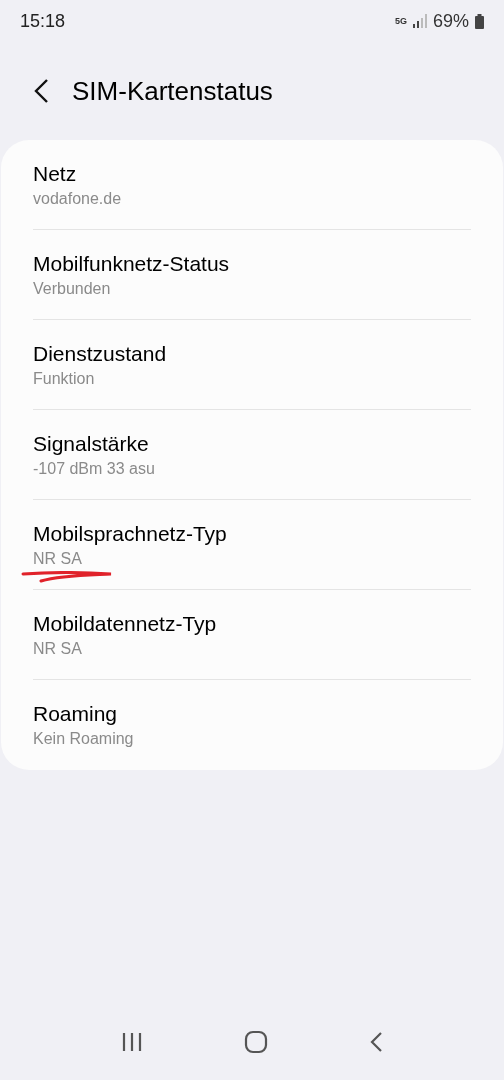 The image size is (504, 1080). What do you see at coordinates (91, 443) in the screenshot?
I see `item-title: Signalstärke` at bounding box center [91, 443].